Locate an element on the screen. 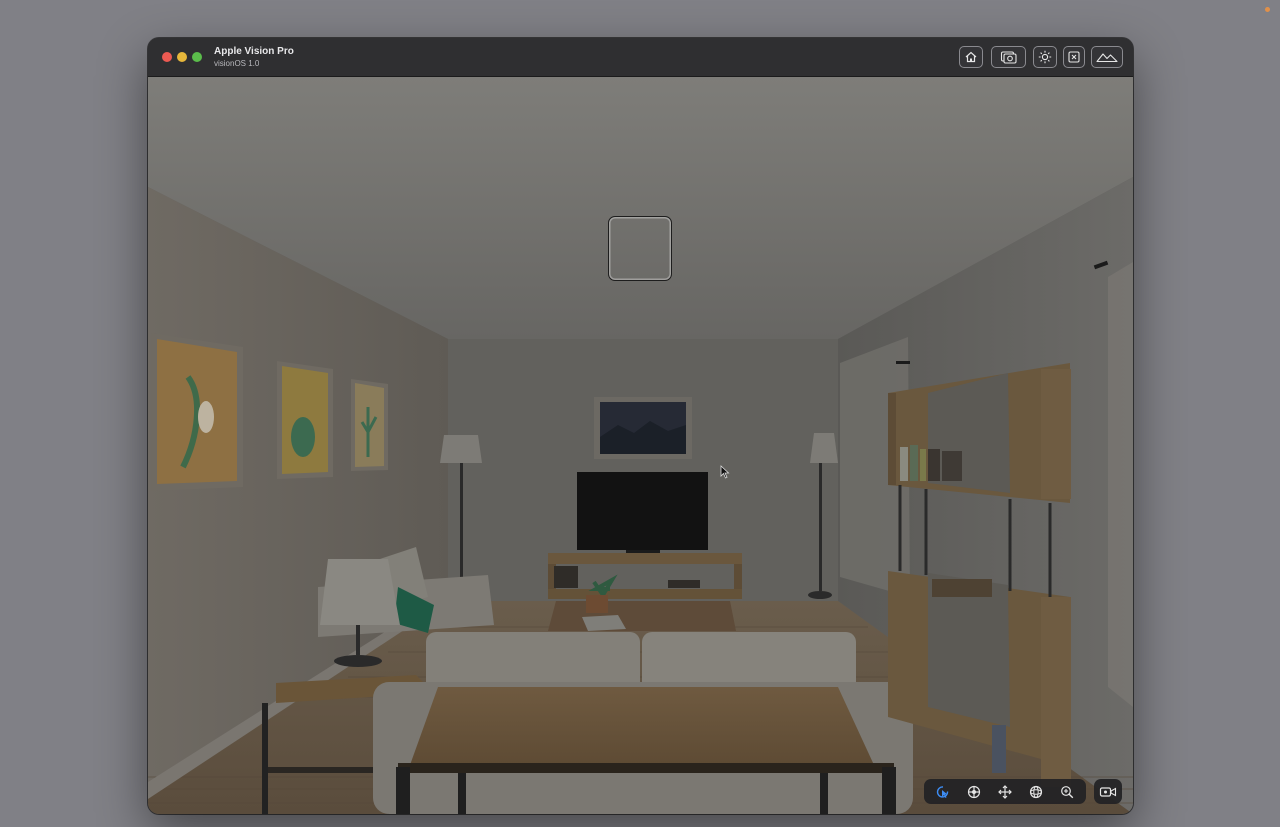 This screenshot has height=827, width=1280. home-button is located at coordinates (971, 57).